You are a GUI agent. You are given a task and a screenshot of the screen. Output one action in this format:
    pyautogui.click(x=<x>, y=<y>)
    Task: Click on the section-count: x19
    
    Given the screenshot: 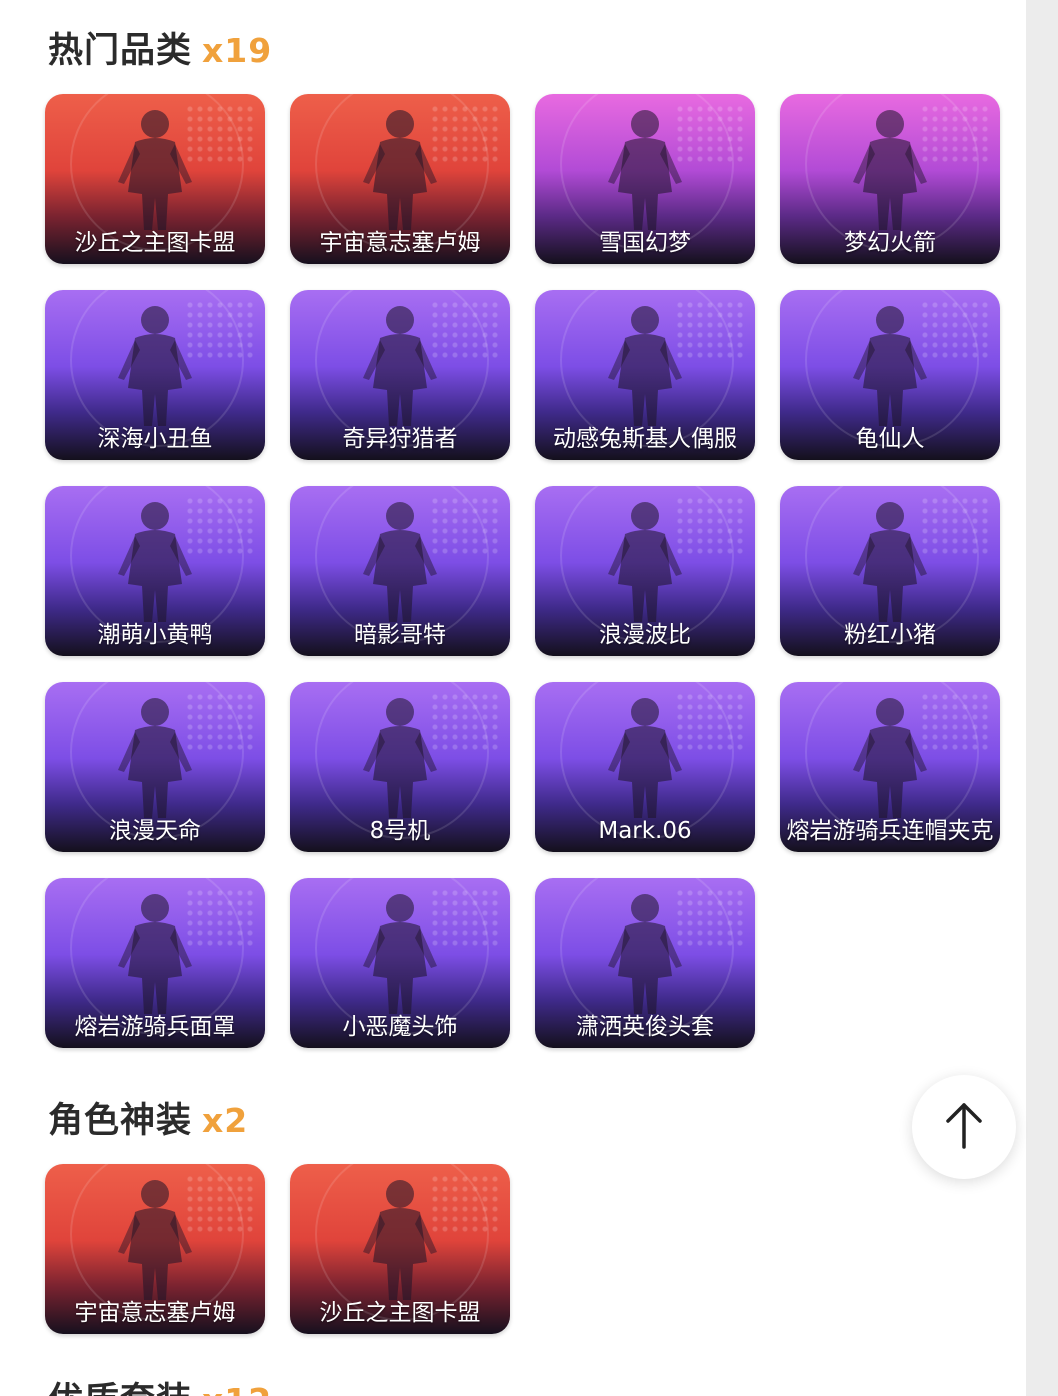 What is the action you would take?
    pyautogui.click(x=237, y=50)
    